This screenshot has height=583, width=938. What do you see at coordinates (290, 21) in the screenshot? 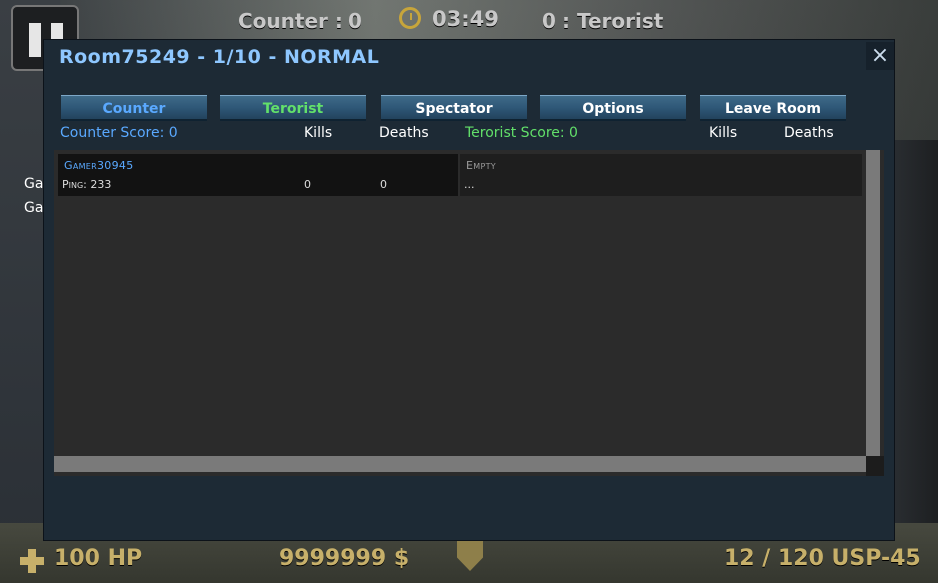
I see `hud-counter-label: Counter :` at bounding box center [290, 21].